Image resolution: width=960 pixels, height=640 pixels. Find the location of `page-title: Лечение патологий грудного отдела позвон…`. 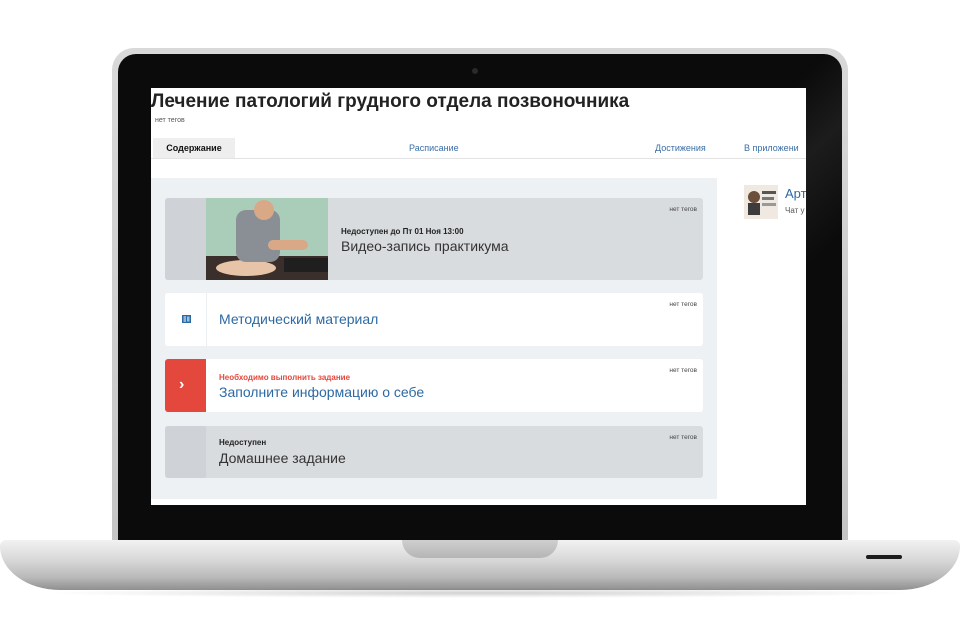

page-title: Лечение патологий грудного отдела позвон… is located at coordinates (390, 101).